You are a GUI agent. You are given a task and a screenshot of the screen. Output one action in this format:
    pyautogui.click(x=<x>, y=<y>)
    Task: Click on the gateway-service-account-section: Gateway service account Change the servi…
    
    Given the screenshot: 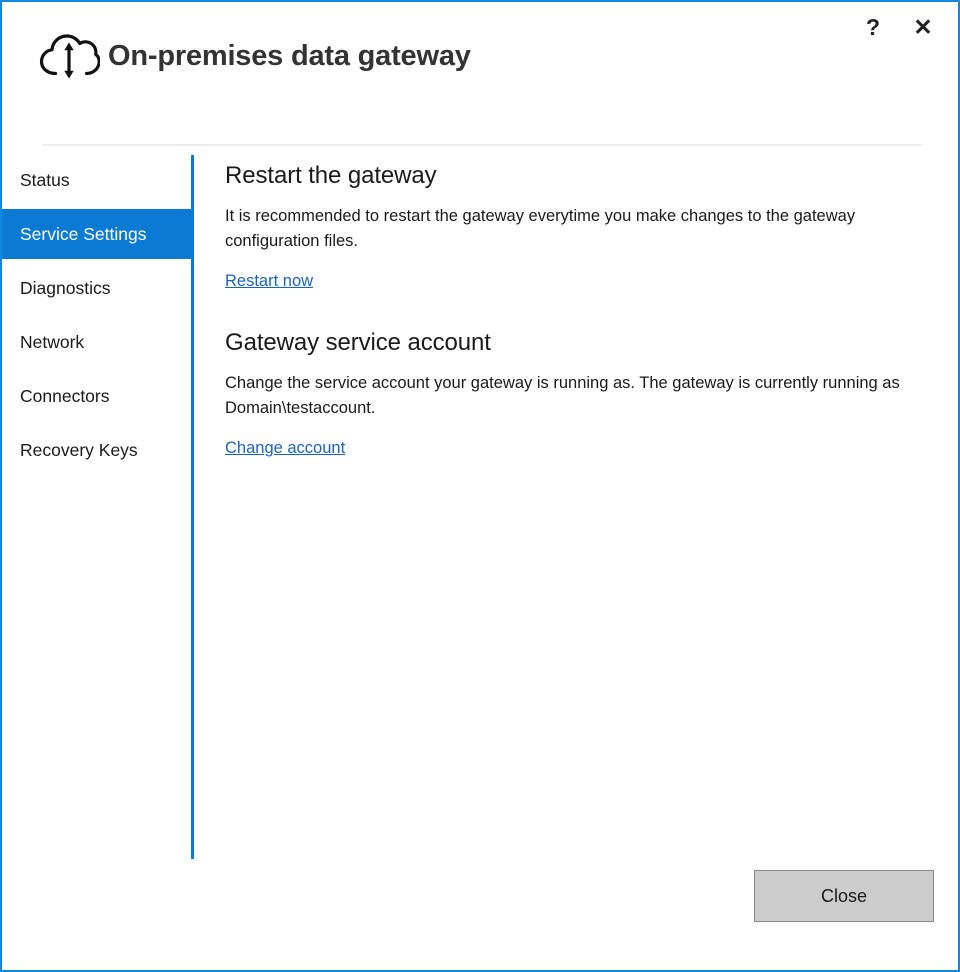 What is the action you would take?
    pyautogui.click(x=576, y=407)
    